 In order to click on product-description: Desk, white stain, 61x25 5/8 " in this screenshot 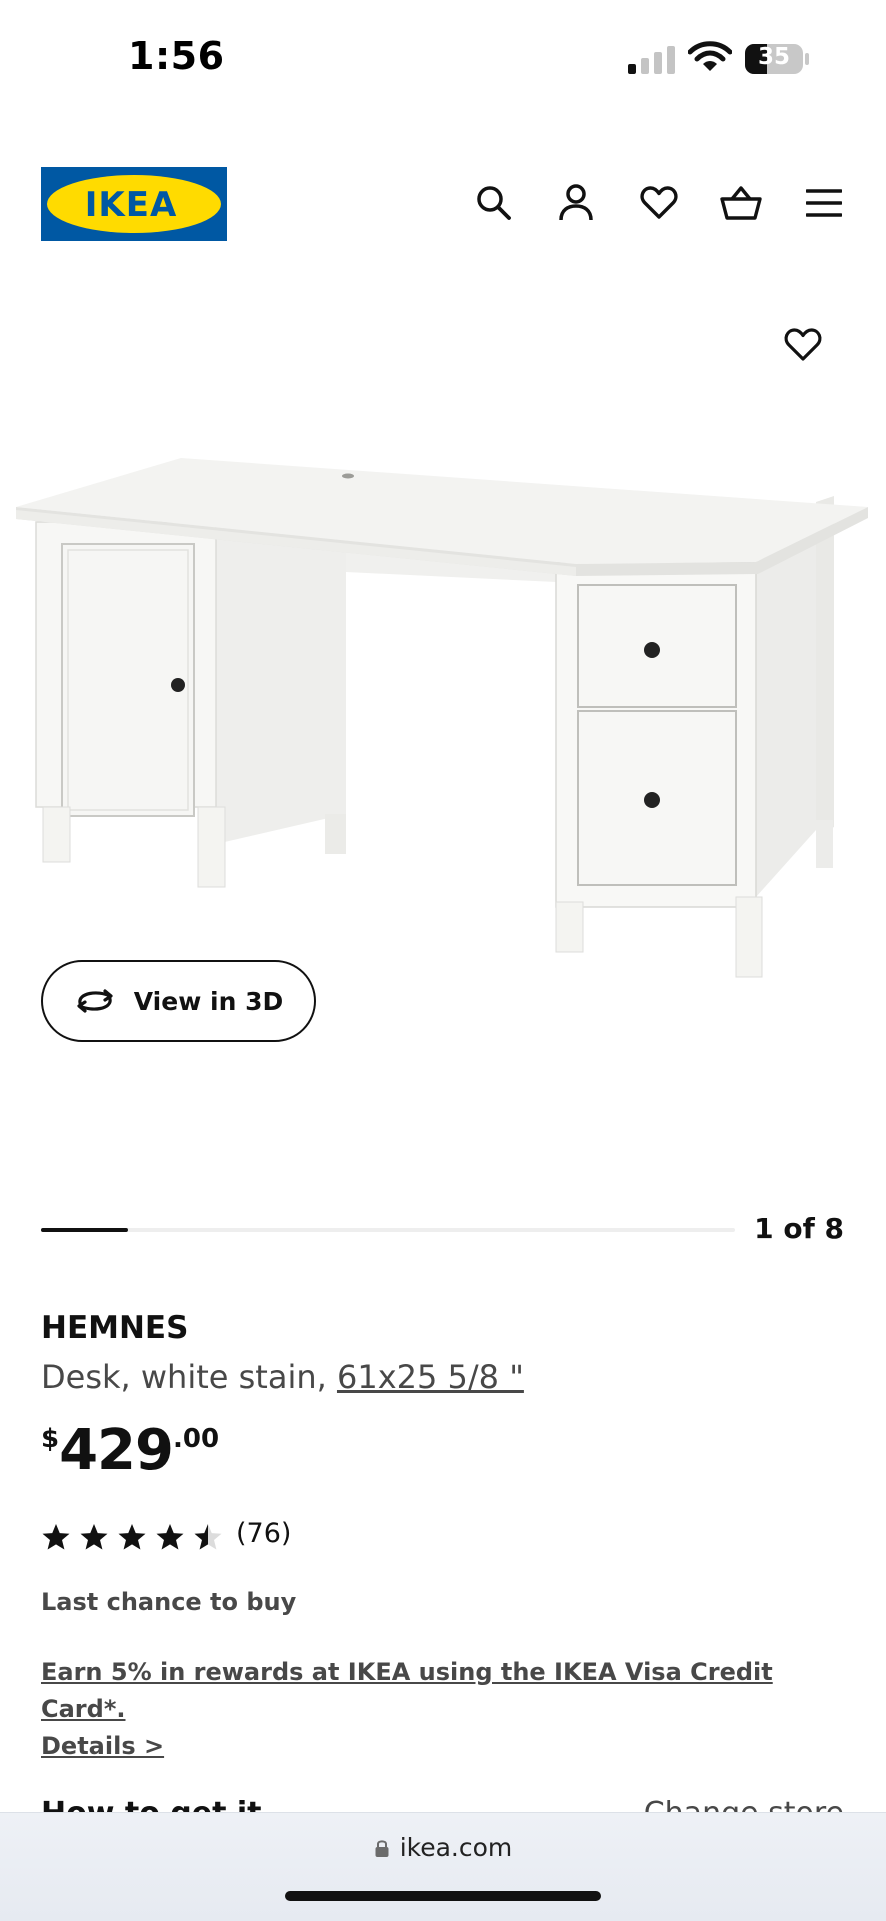, I will do `click(282, 1377)`.